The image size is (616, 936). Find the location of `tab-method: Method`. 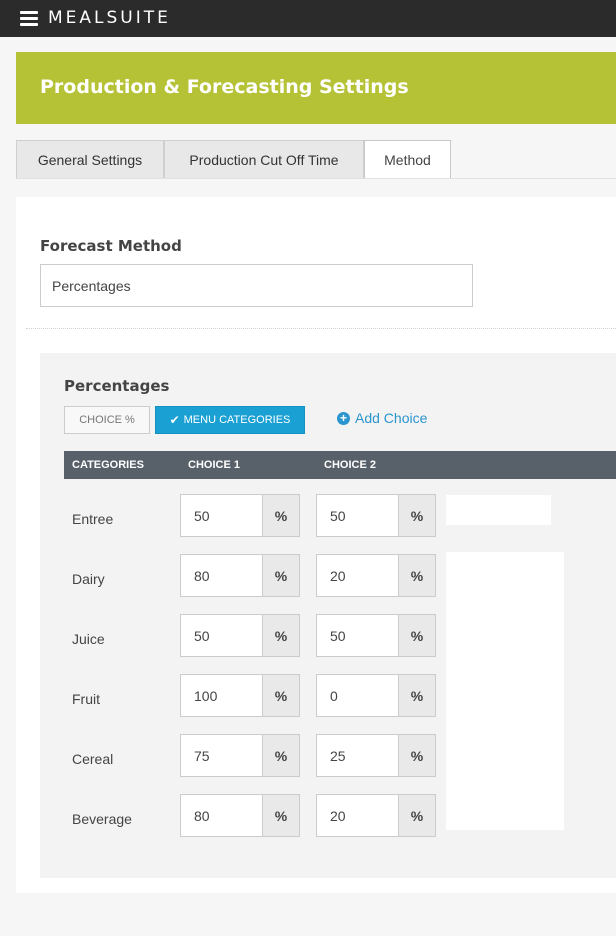

tab-method: Method is located at coordinates (407, 159).